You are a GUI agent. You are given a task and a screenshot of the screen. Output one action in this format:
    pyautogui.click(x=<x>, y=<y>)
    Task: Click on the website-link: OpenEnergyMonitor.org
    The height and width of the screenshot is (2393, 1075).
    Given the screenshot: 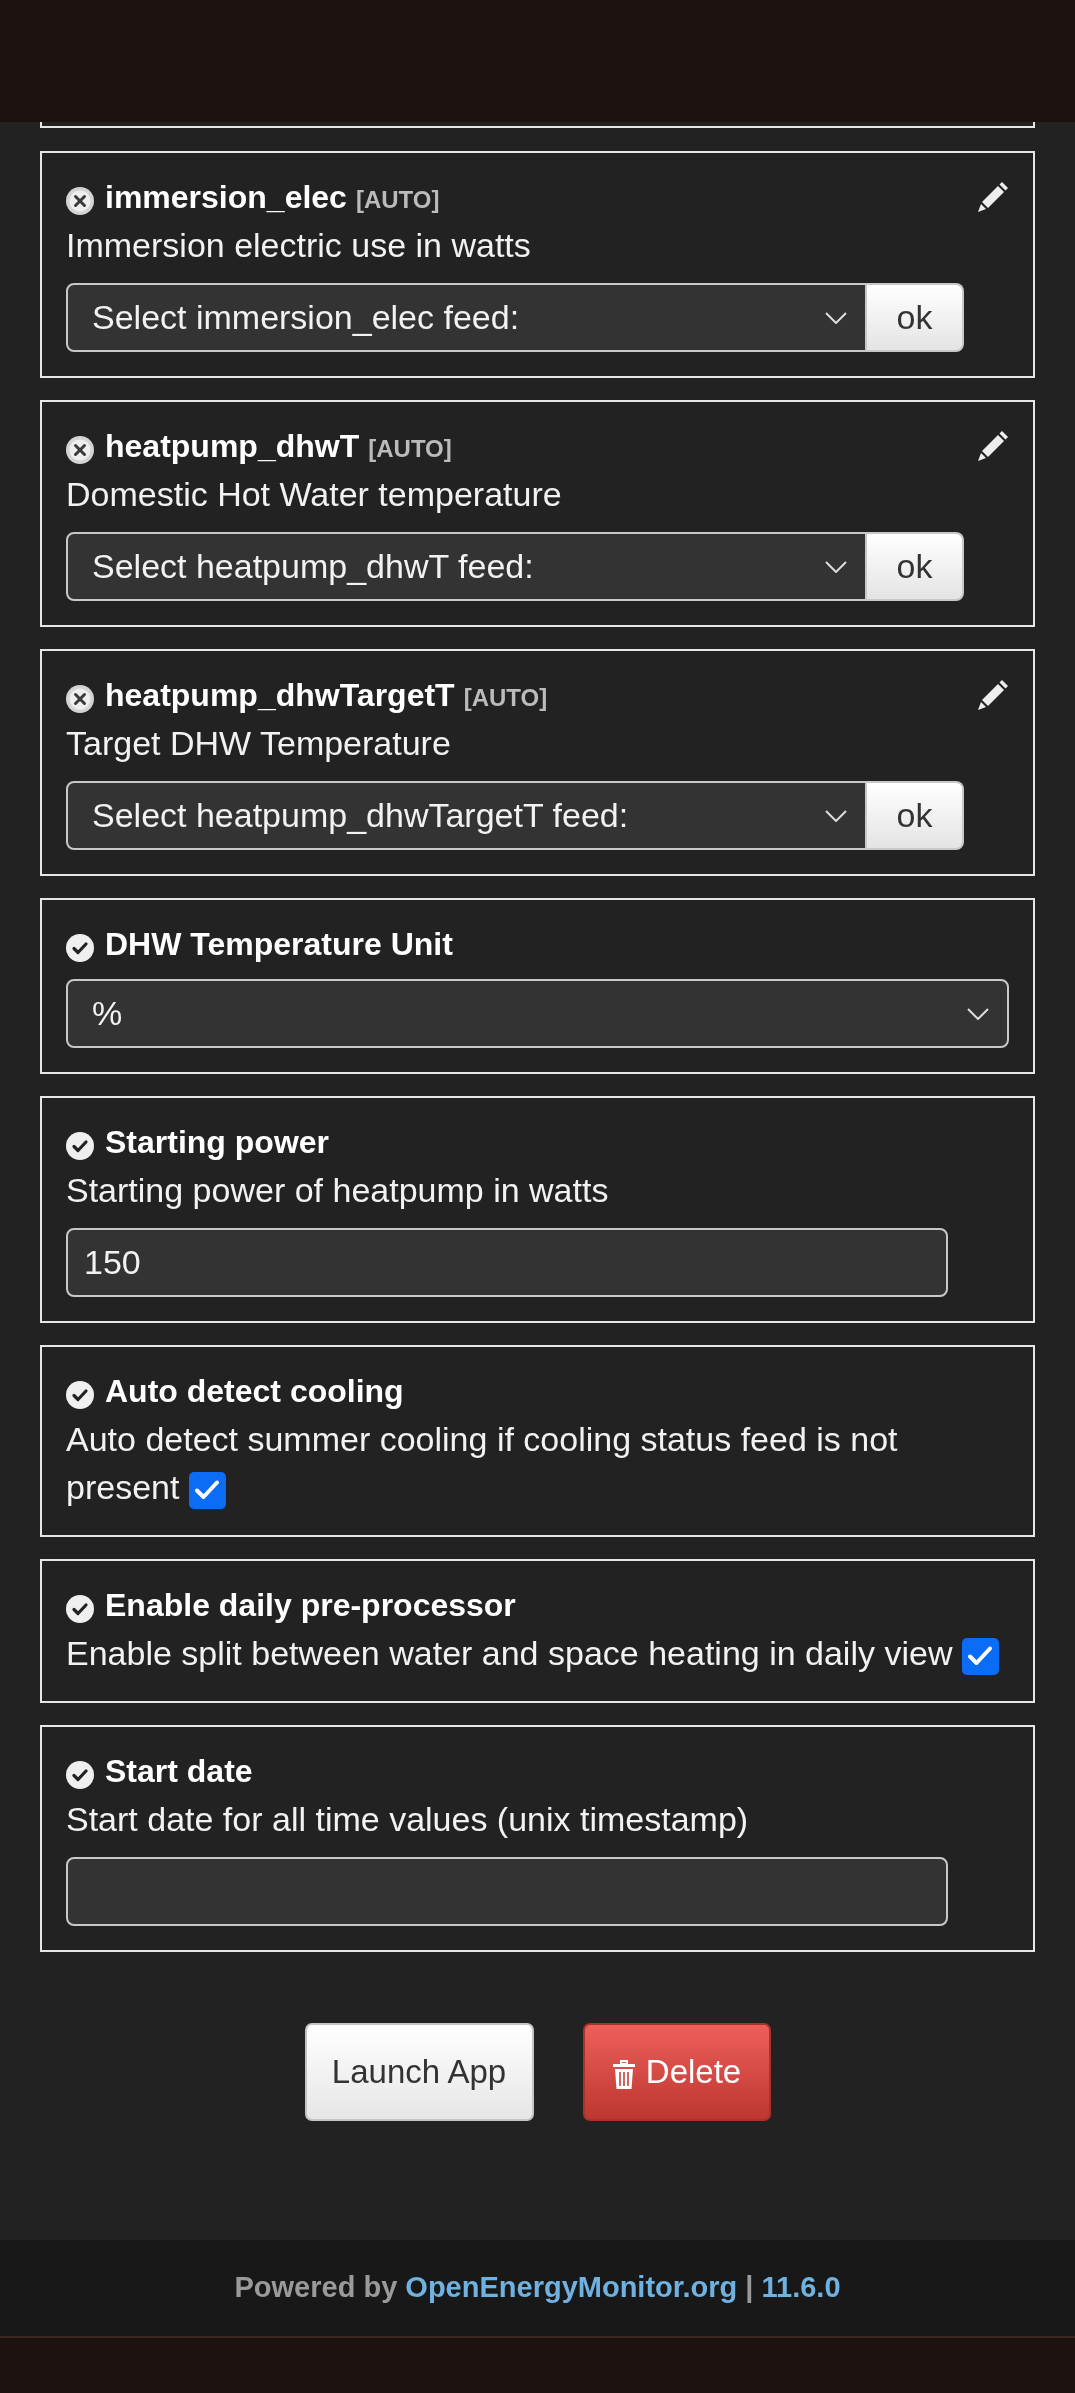 What is the action you would take?
    pyautogui.click(x=571, y=2287)
    